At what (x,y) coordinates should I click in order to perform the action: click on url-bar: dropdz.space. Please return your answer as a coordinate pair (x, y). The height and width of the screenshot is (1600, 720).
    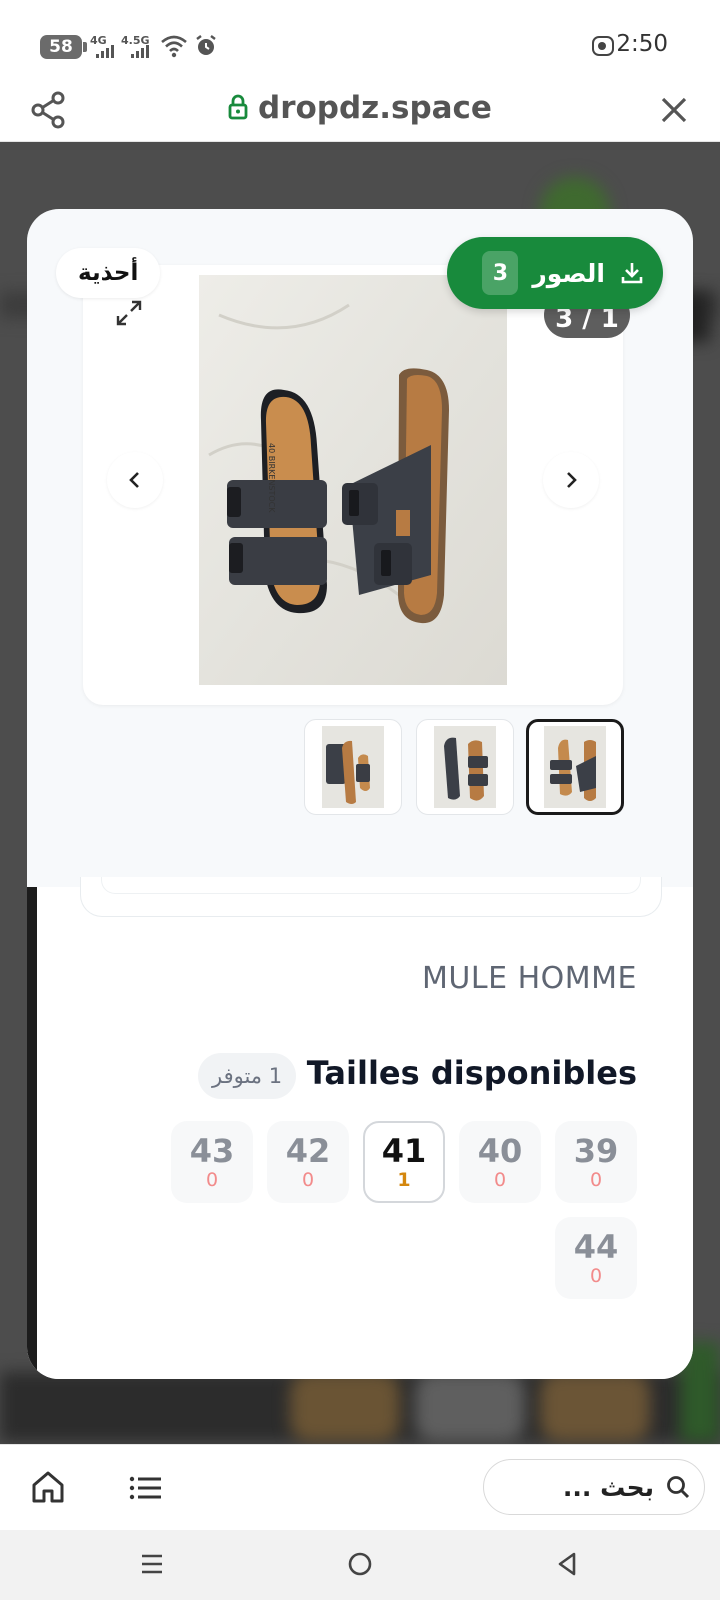
    Looking at the image, I should click on (360, 108).